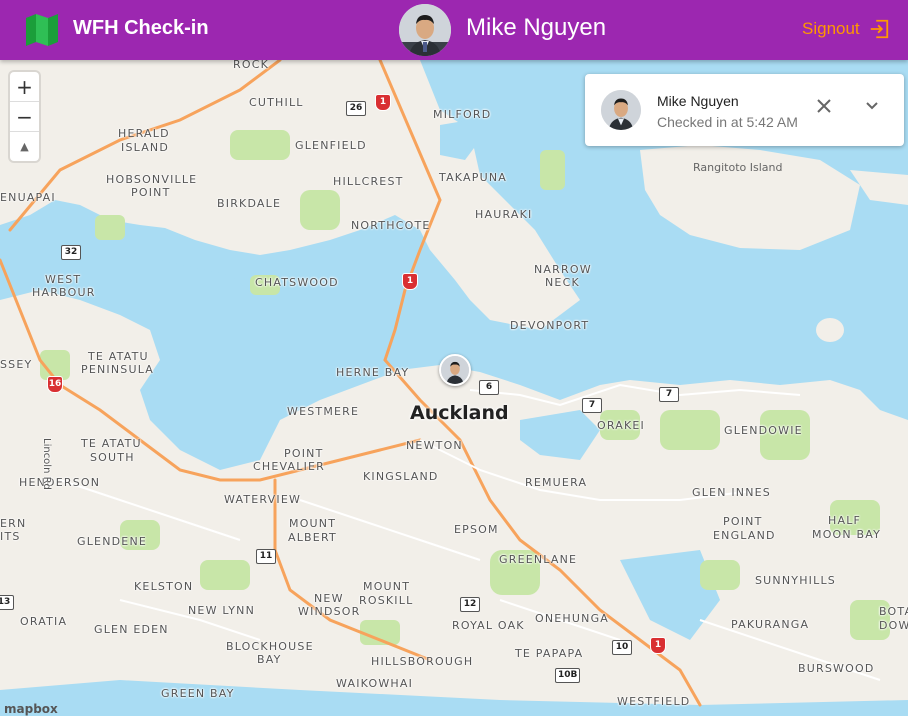 The height and width of the screenshot is (716, 908). I want to click on suburb-label: NEW, so click(329, 598).